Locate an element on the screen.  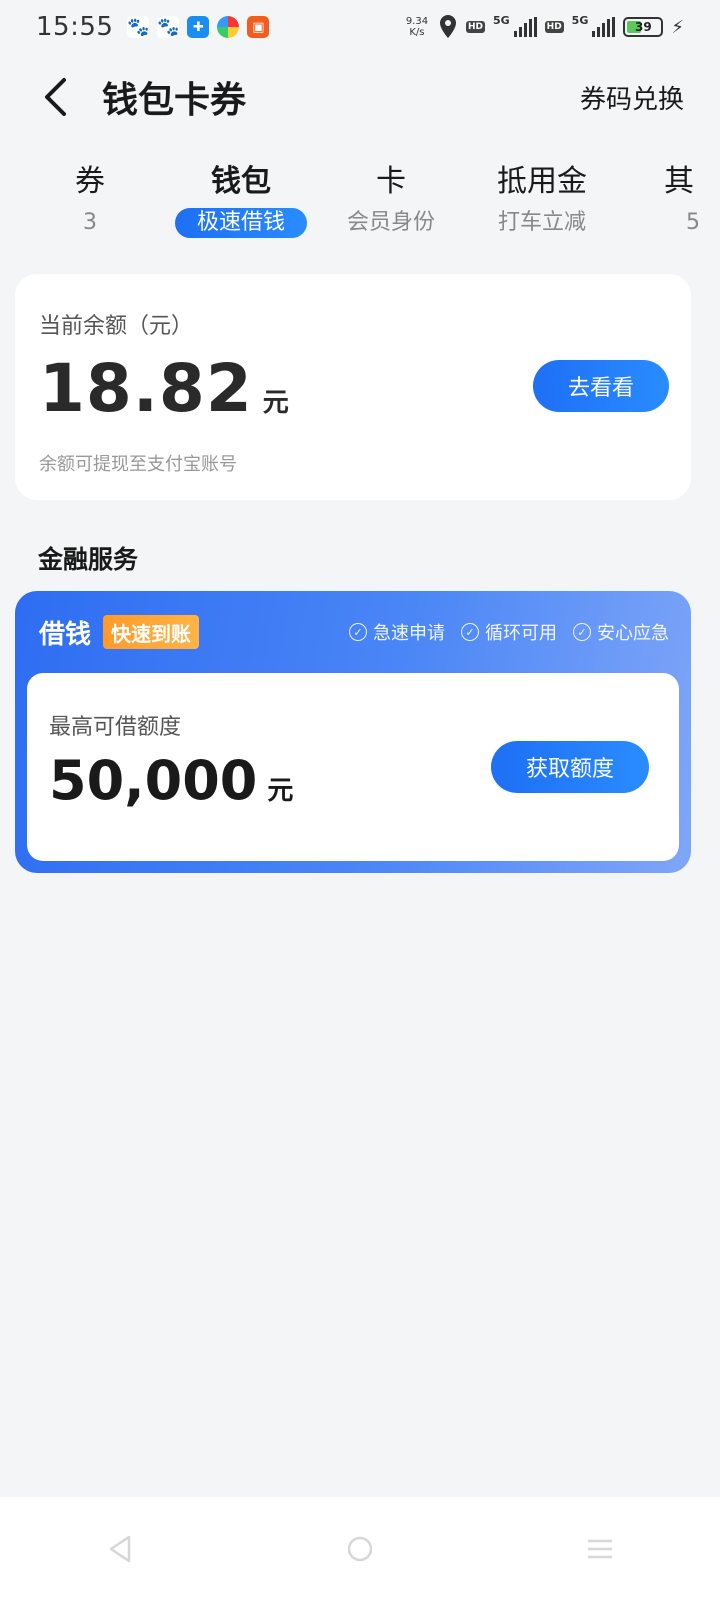
back-button is located at coordinates (55, 97).